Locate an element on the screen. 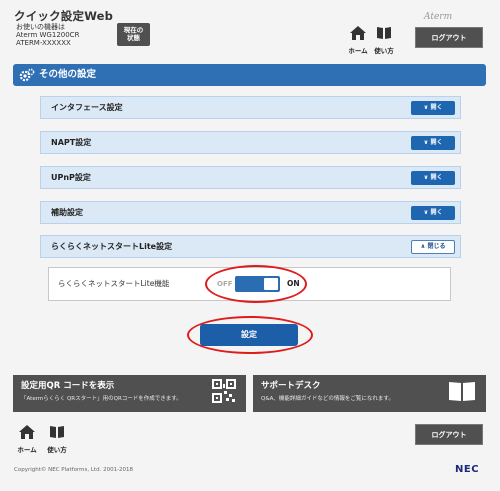 This screenshot has height=491, width=500. section-header: その他の設定 is located at coordinates (249, 75).